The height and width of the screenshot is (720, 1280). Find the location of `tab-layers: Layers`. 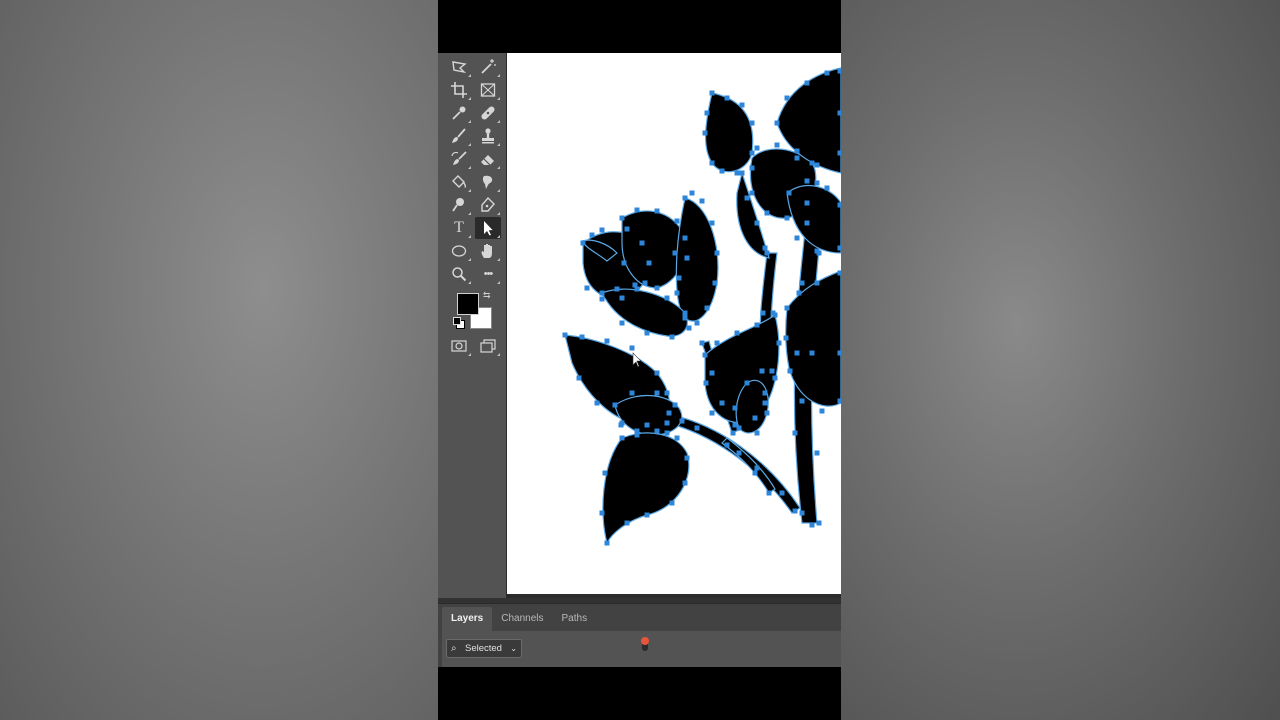

tab-layers: Layers is located at coordinates (467, 619).